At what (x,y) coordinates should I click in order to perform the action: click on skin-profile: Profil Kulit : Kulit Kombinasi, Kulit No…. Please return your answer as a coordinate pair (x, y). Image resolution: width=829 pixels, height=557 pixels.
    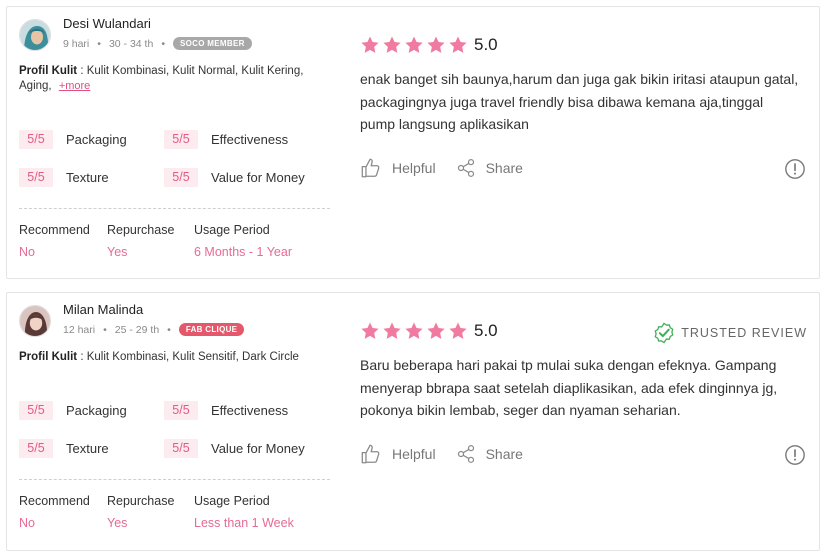
    Looking at the image, I should click on (174, 79).